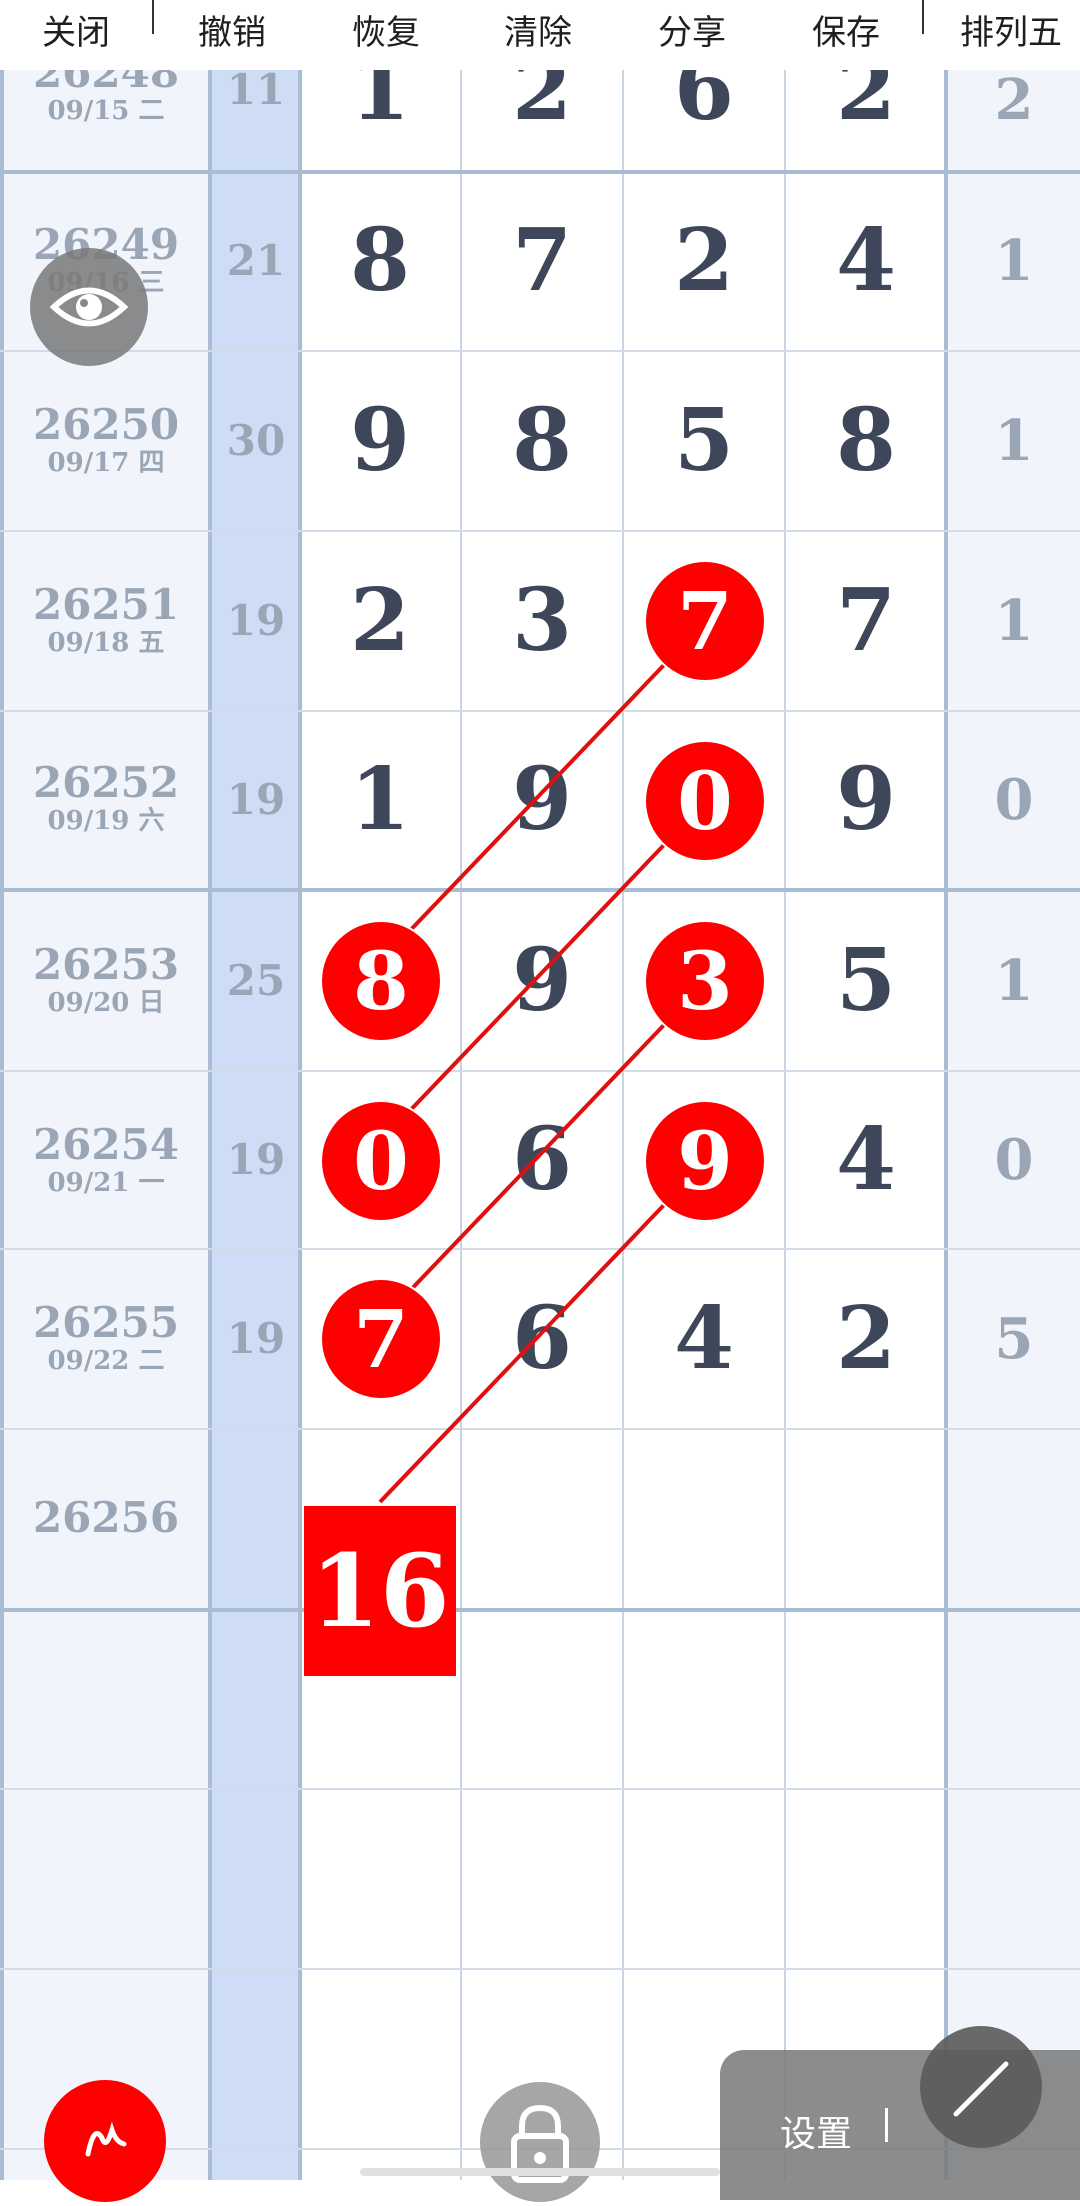 This screenshot has height=2206, width=1080. What do you see at coordinates (380, 1591) in the screenshot?
I see `marked-sum-box: 16` at bounding box center [380, 1591].